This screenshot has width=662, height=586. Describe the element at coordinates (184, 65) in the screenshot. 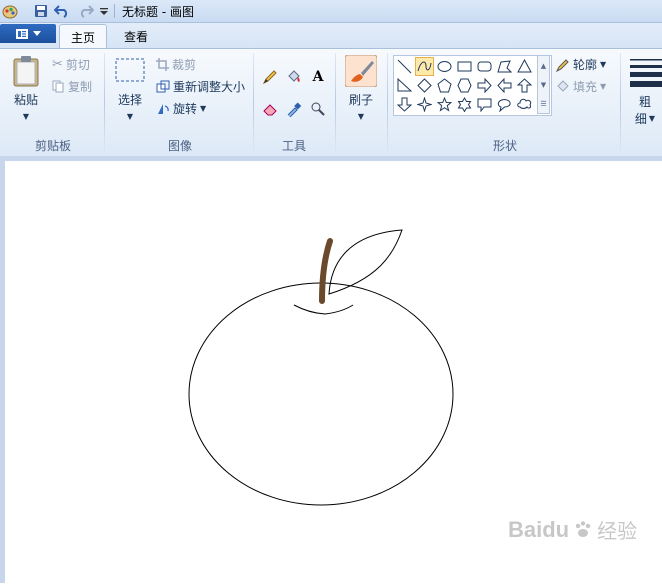

I see `crop-label: 裁剪` at that location.